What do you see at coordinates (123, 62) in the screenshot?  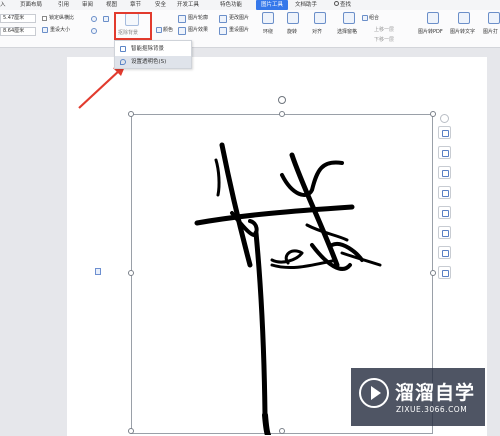 I see `dropper-icon` at bounding box center [123, 62].